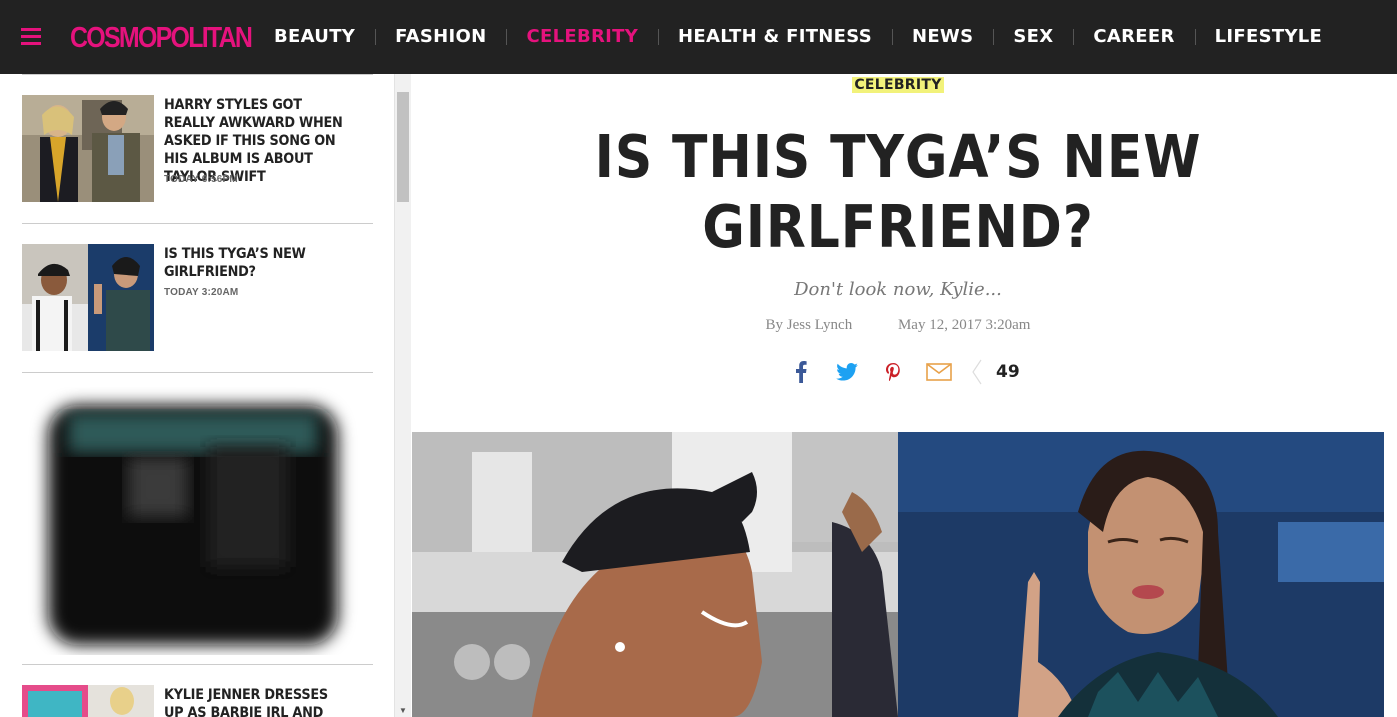 The width and height of the screenshot is (1397, 717). I want to click on author-name: By Jess Lynch, so click(809, 325).